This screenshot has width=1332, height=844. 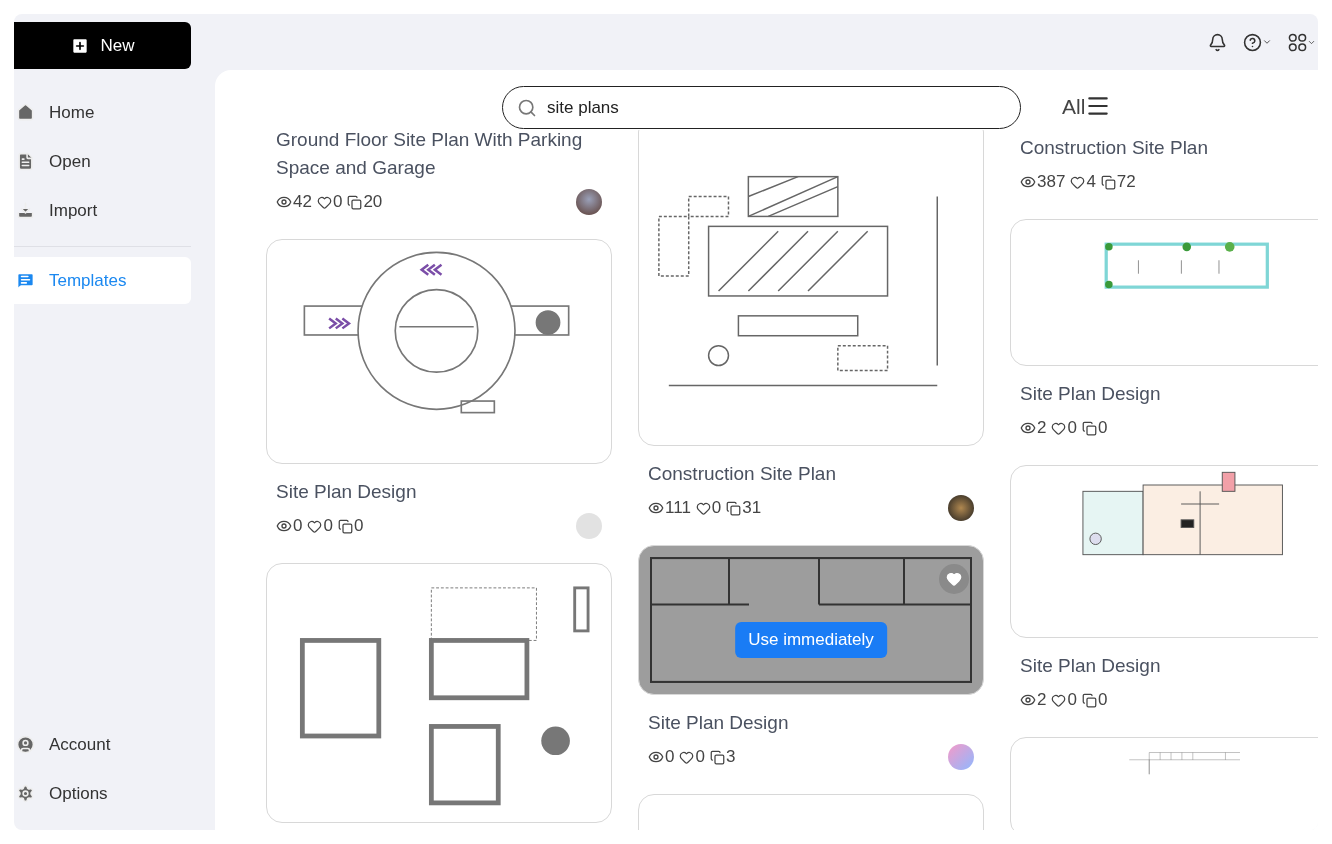 I want to click on copy-count: 20, so click(x=373, y=202).